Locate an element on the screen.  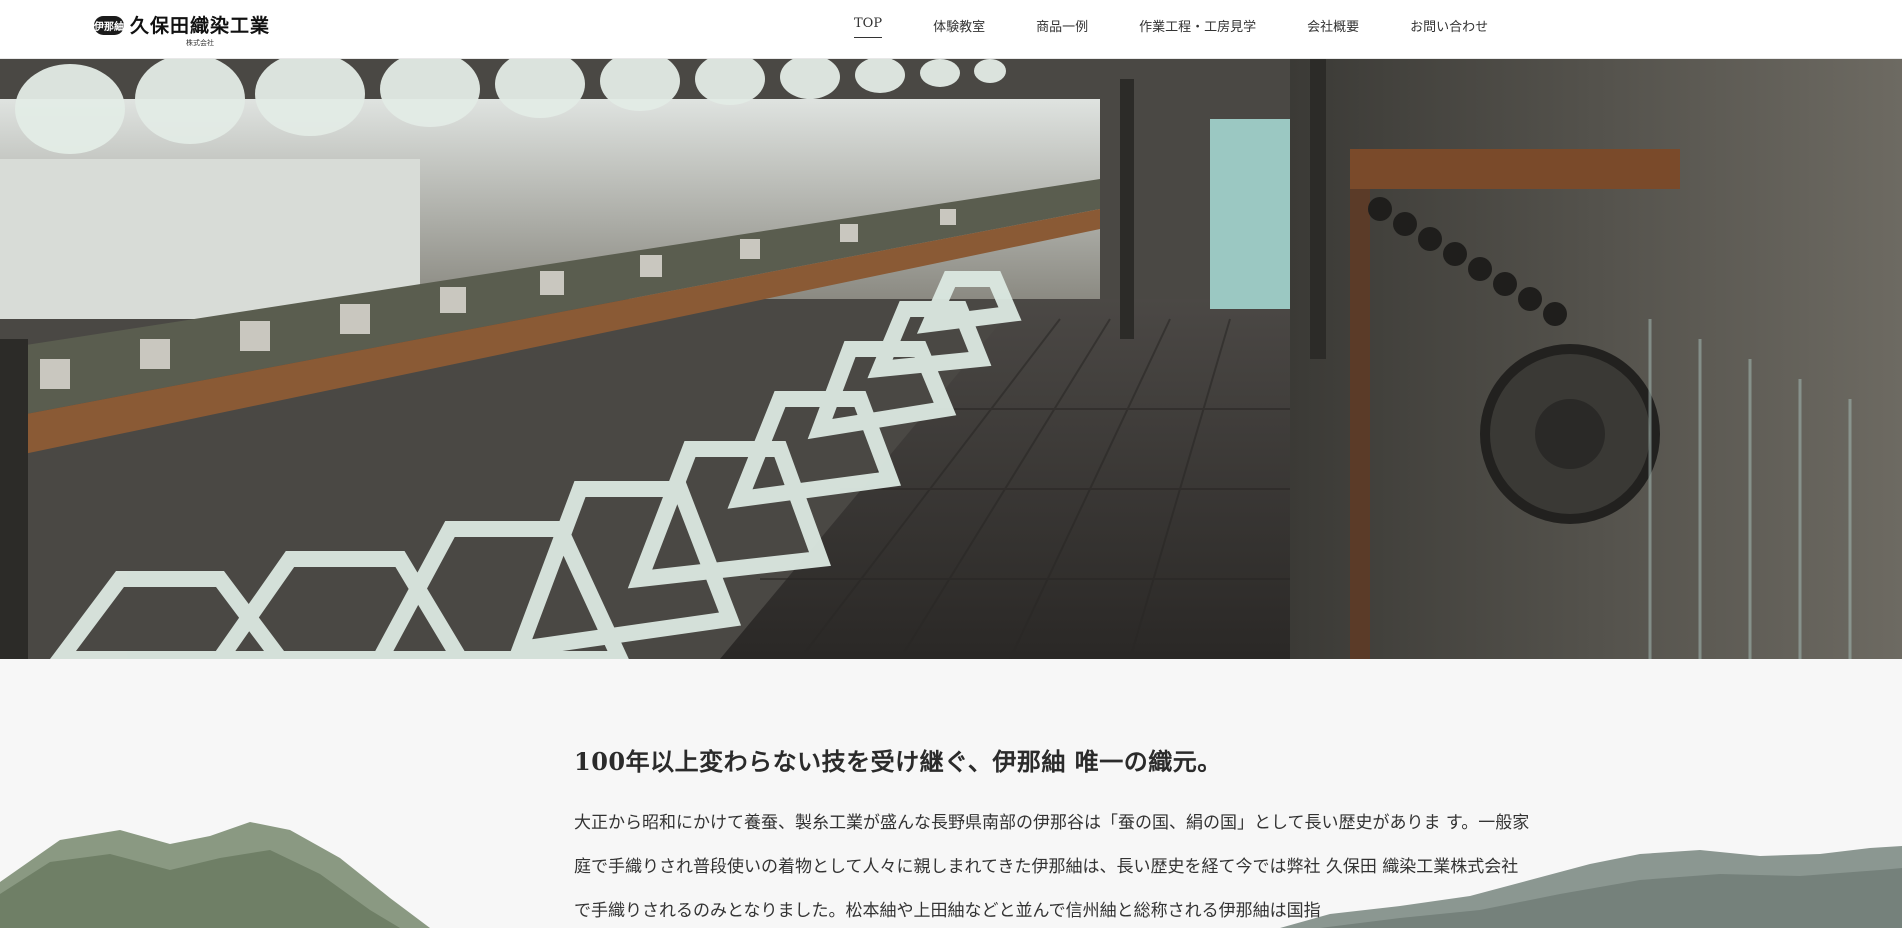
nav-item-company: 会社概要 is located at coordinates (1333, 27).